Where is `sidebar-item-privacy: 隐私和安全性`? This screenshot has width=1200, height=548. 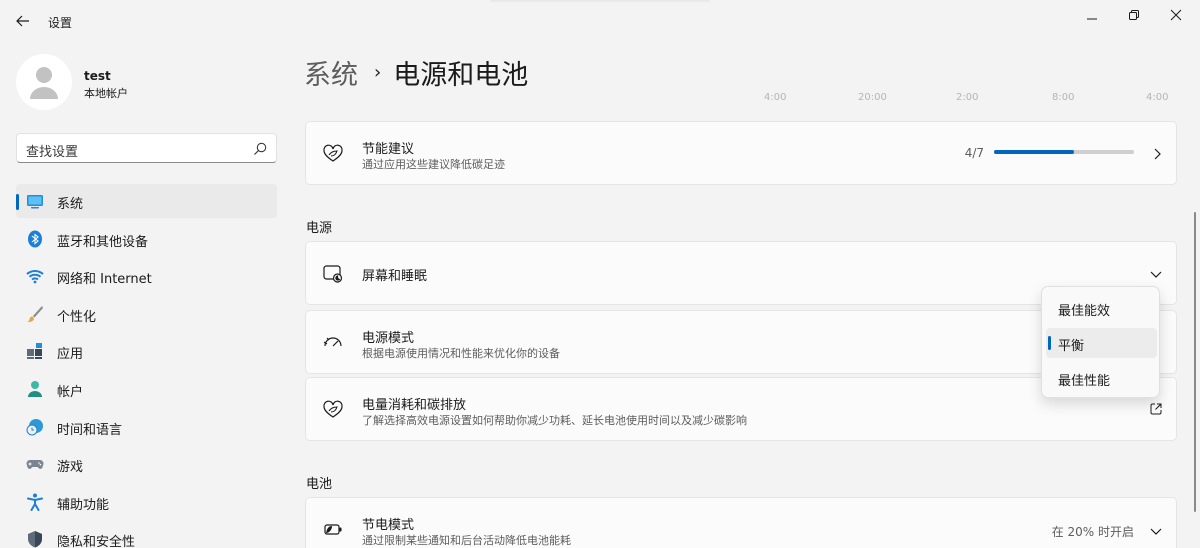 sidebar-item-privacy: 隐私和安全性 is located at coordinates (146, 535).